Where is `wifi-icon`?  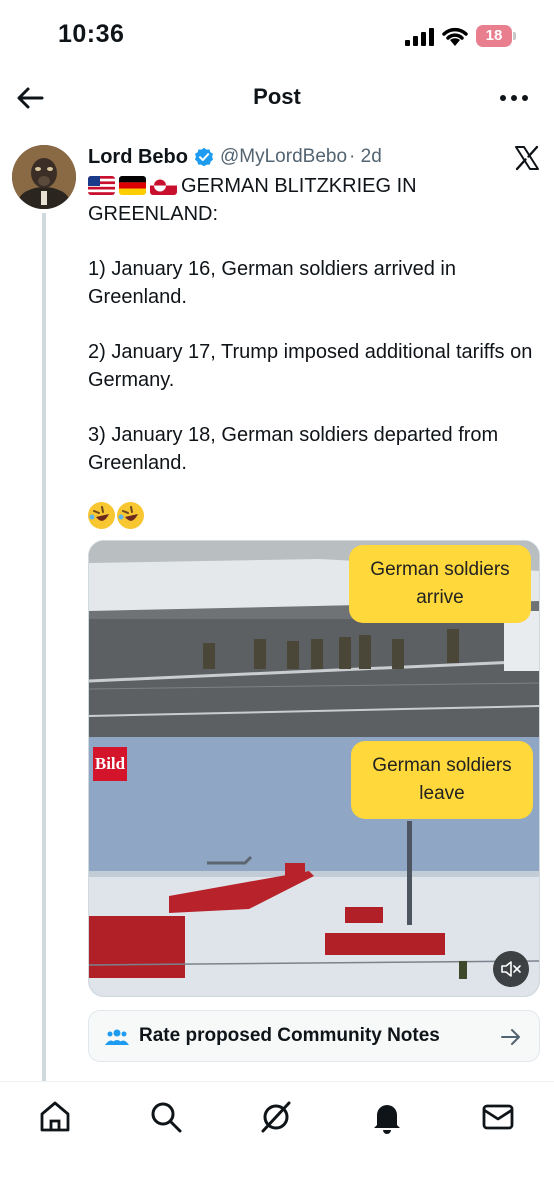
wifi-icon is located at coordinates (455, 36).